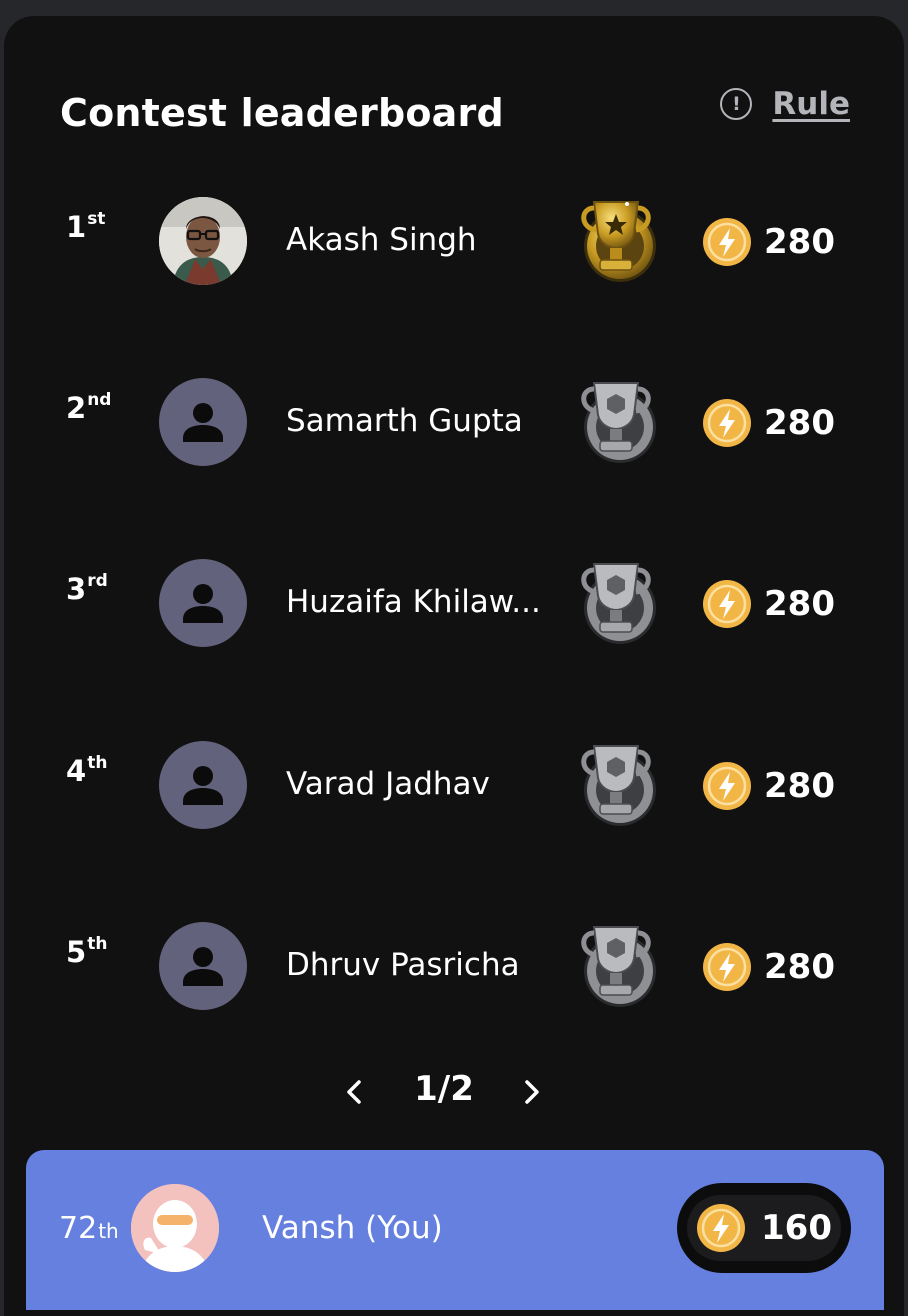 The width and height of the screenshot is (908, 1316). I want to click on player-name: Samarth Gupta, so click(404, 421).